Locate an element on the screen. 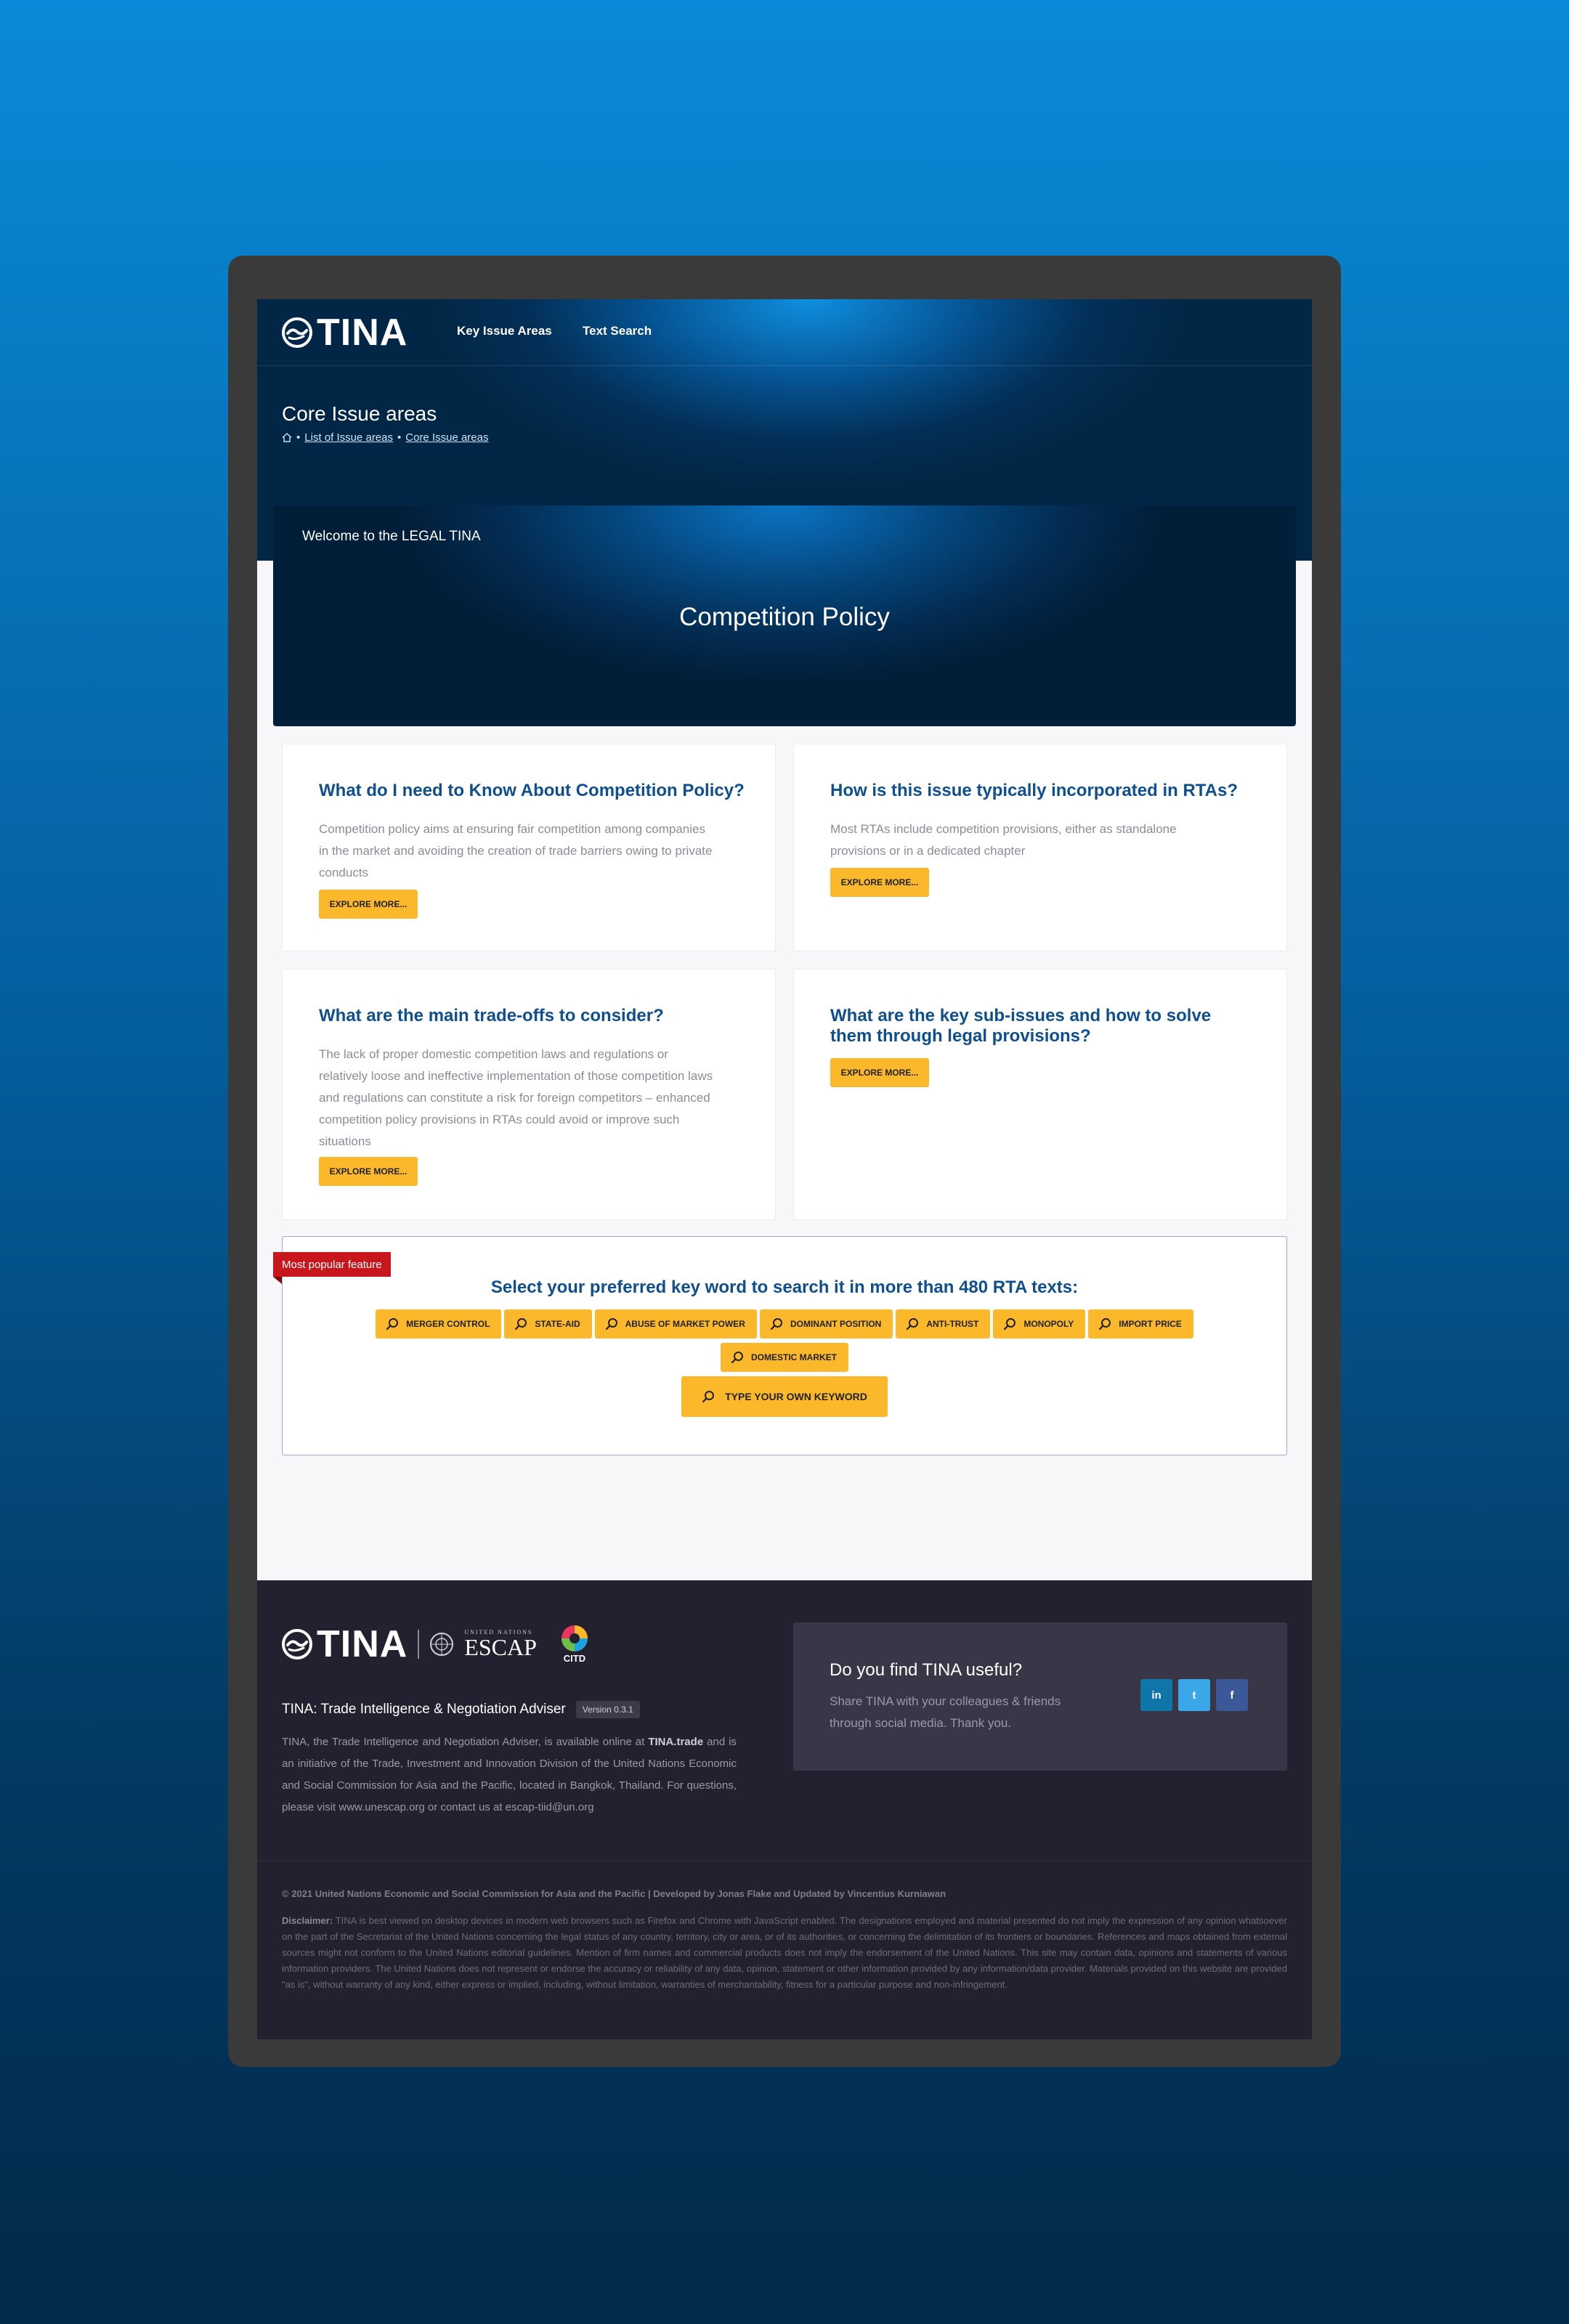 This screenshot has width=1569, height=2324. nav-link-key-issue-areas: Key Issue Areas is located at coordinates (504, 331).